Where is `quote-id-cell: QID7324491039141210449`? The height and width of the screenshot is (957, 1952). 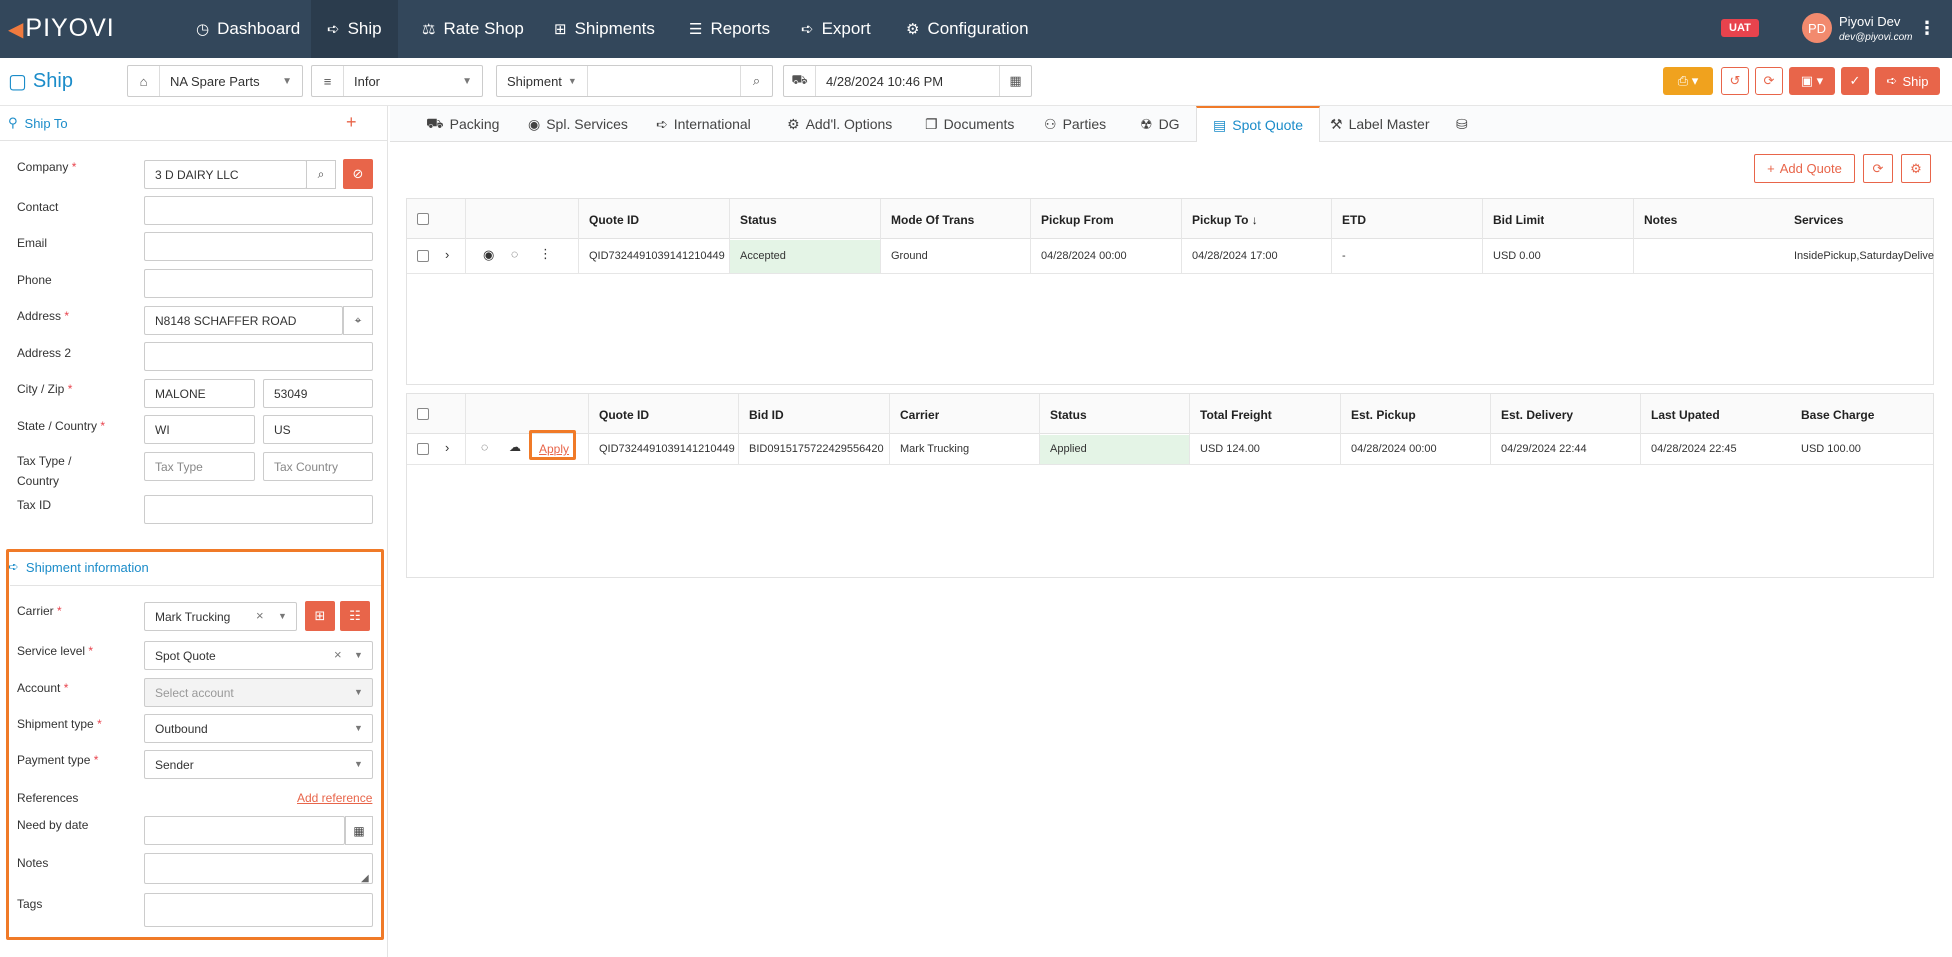
quote-id-cell: QID7324491039141210449 is located at coordinates (657, 256).